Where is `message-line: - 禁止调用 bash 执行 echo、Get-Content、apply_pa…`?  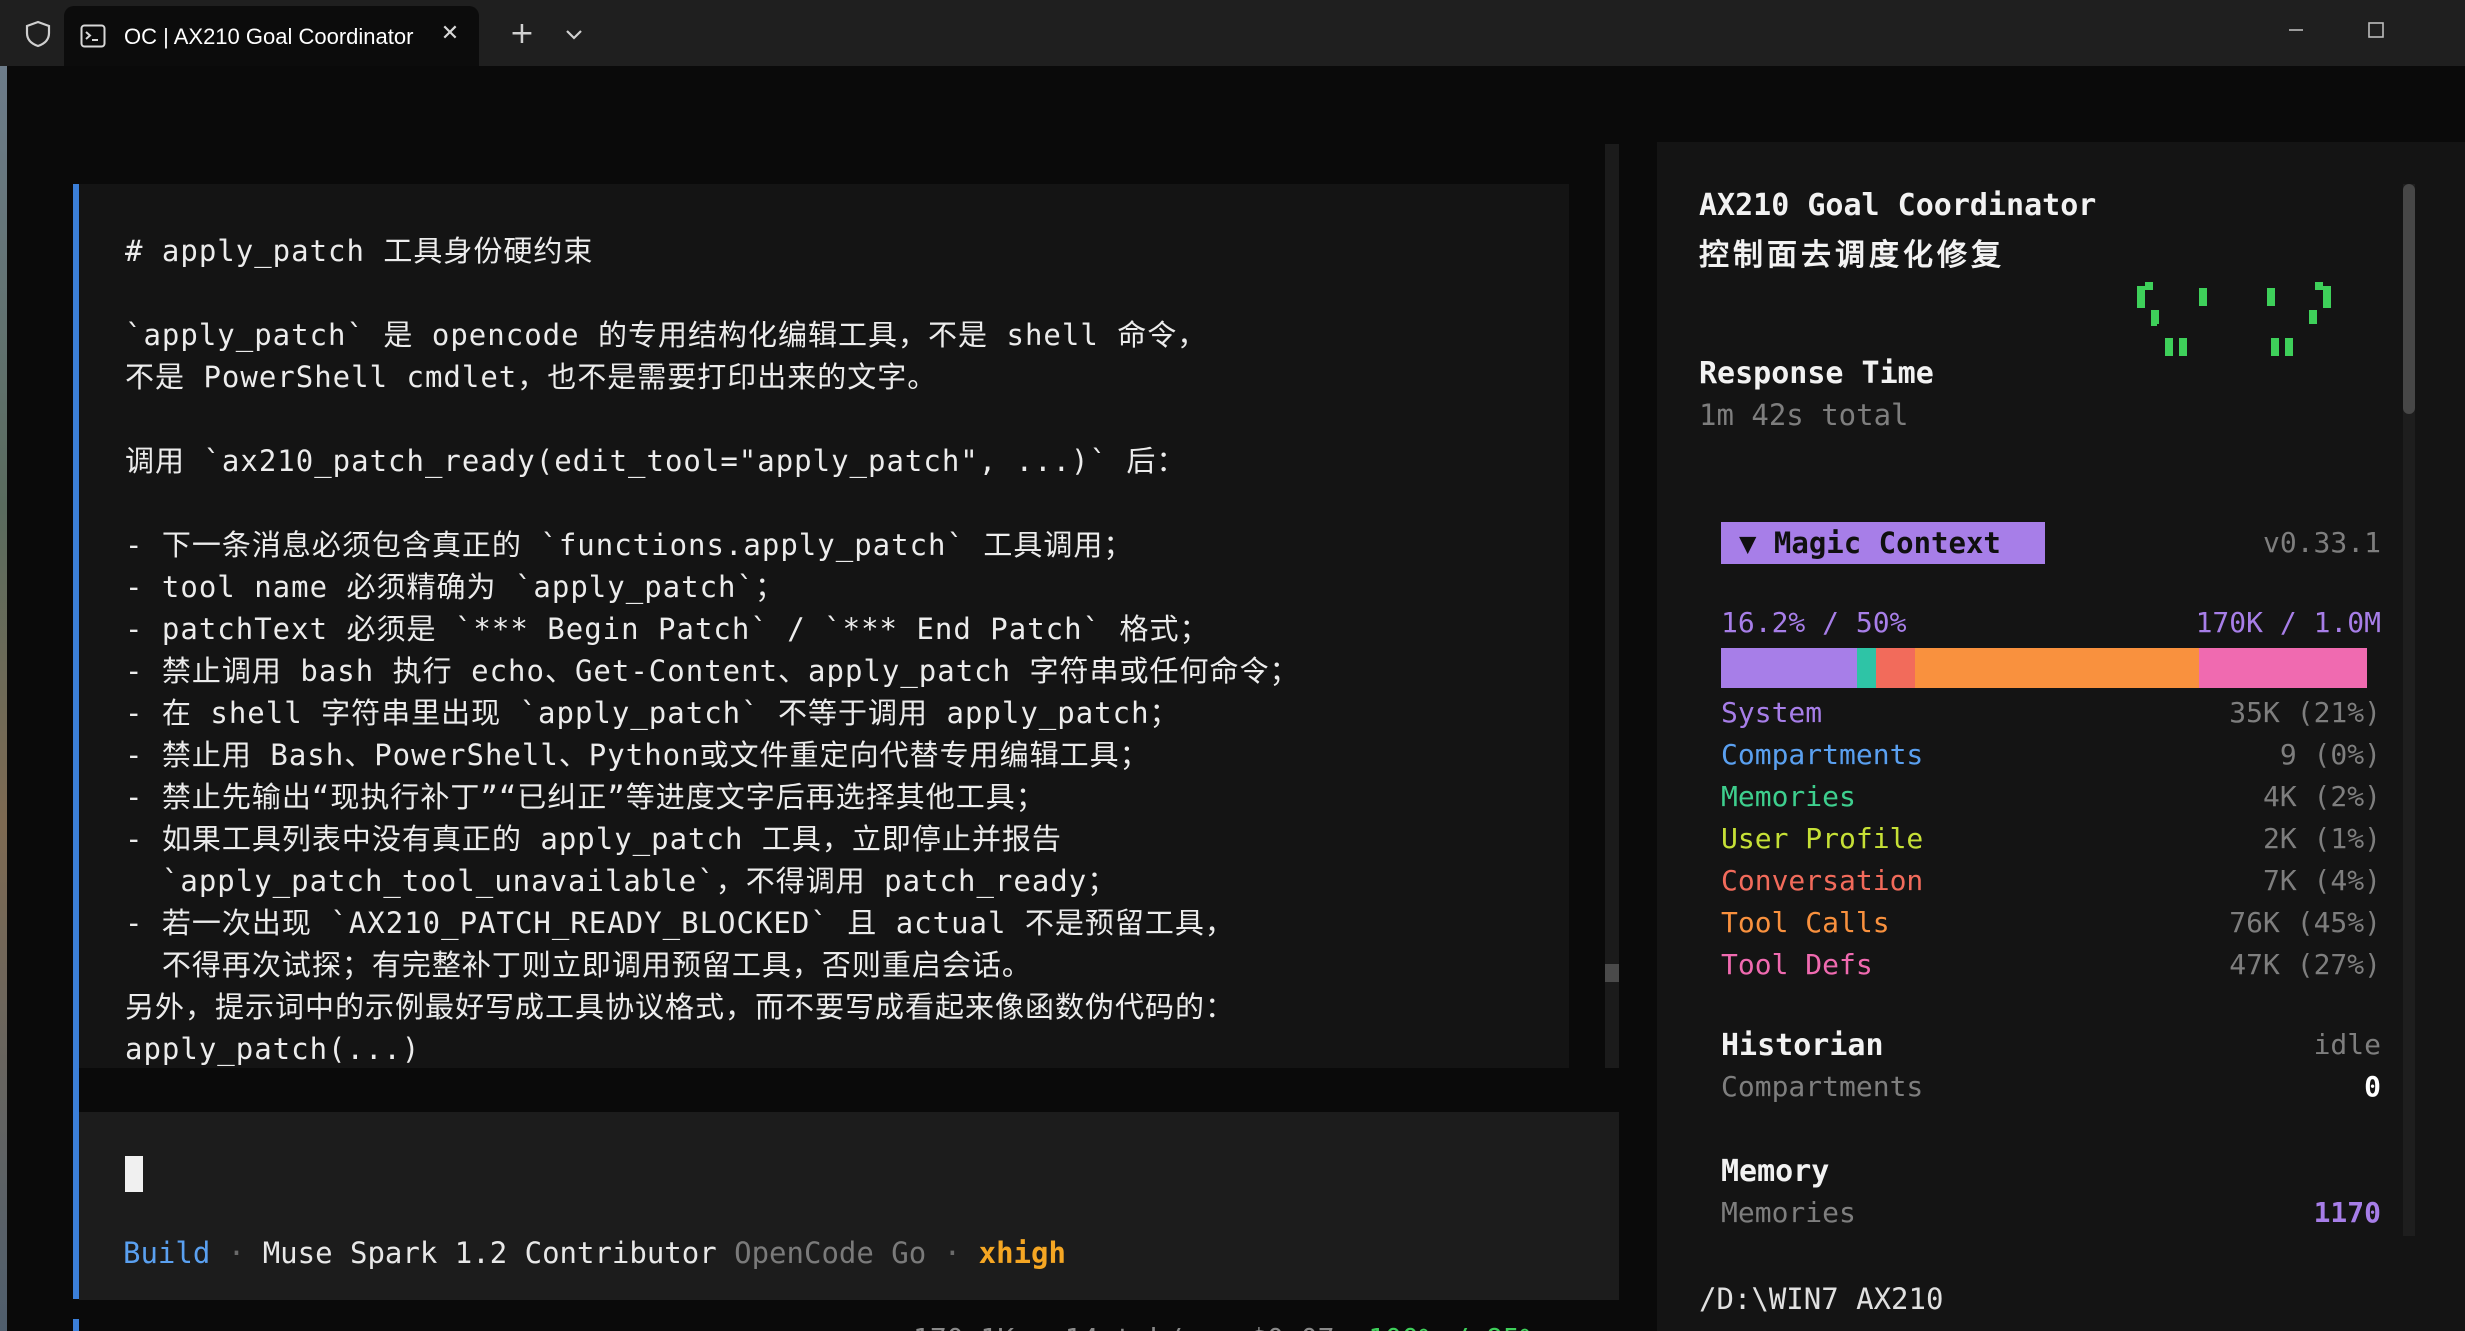
message-line: - 禁止调用 bash 执行 echo、Get-Content、apply_pa… is located at coordinates (712, 671).